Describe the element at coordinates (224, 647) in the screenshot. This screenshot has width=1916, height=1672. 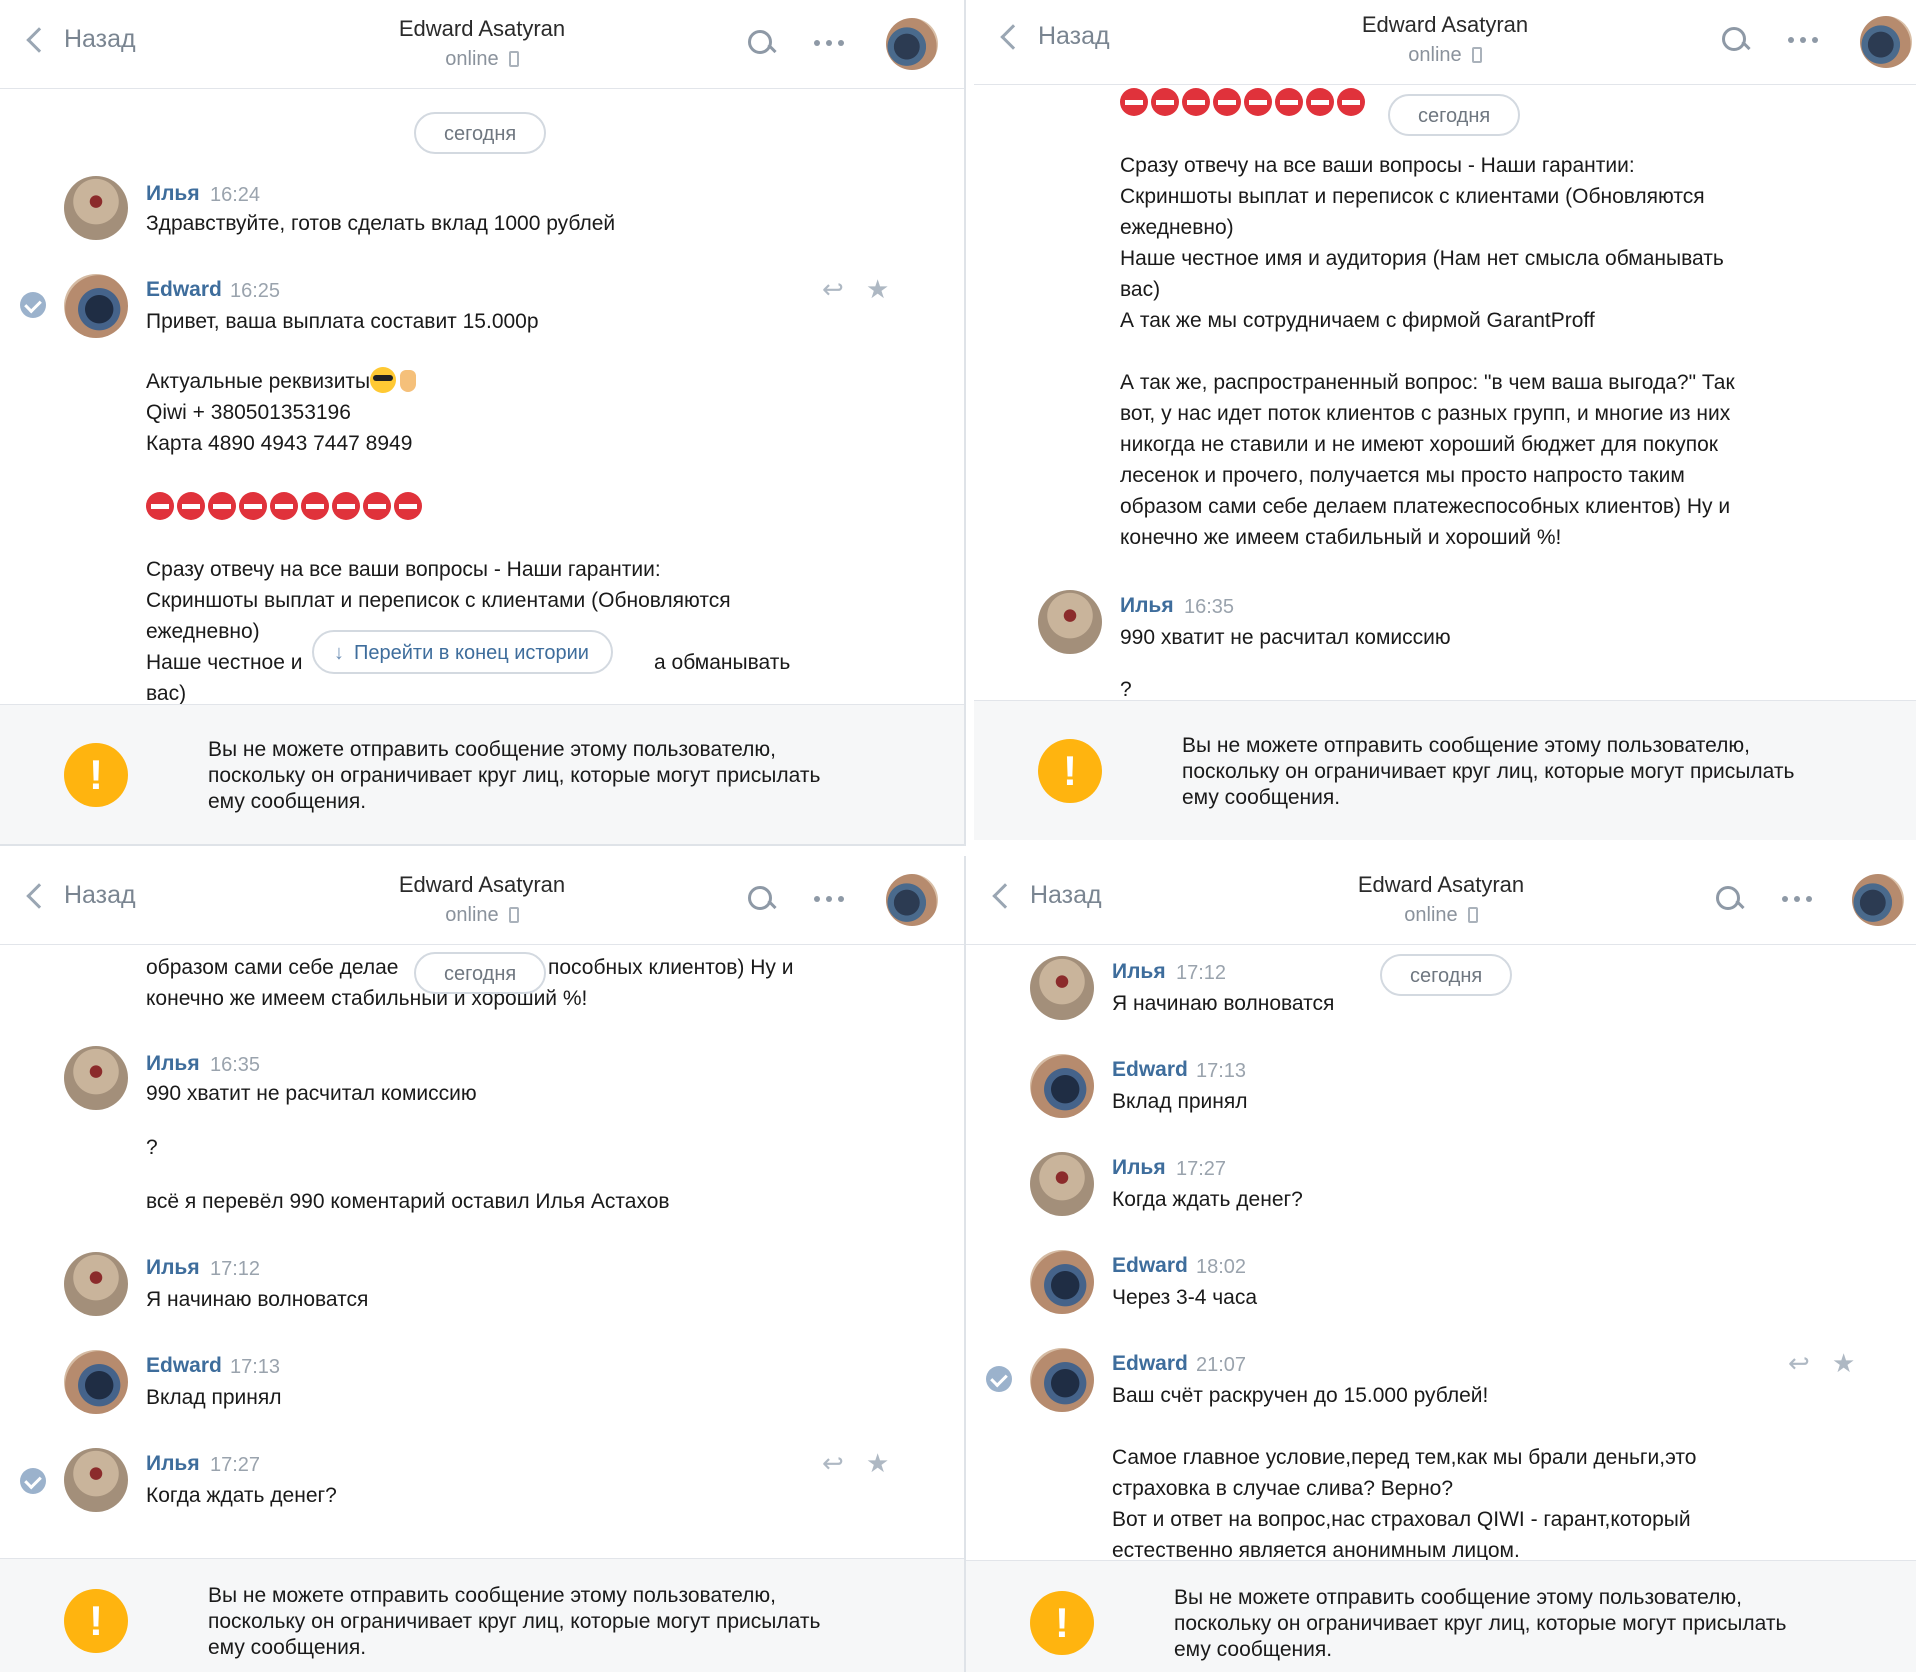
I see `message-text: ежедневно) Наше честное и` at that location.